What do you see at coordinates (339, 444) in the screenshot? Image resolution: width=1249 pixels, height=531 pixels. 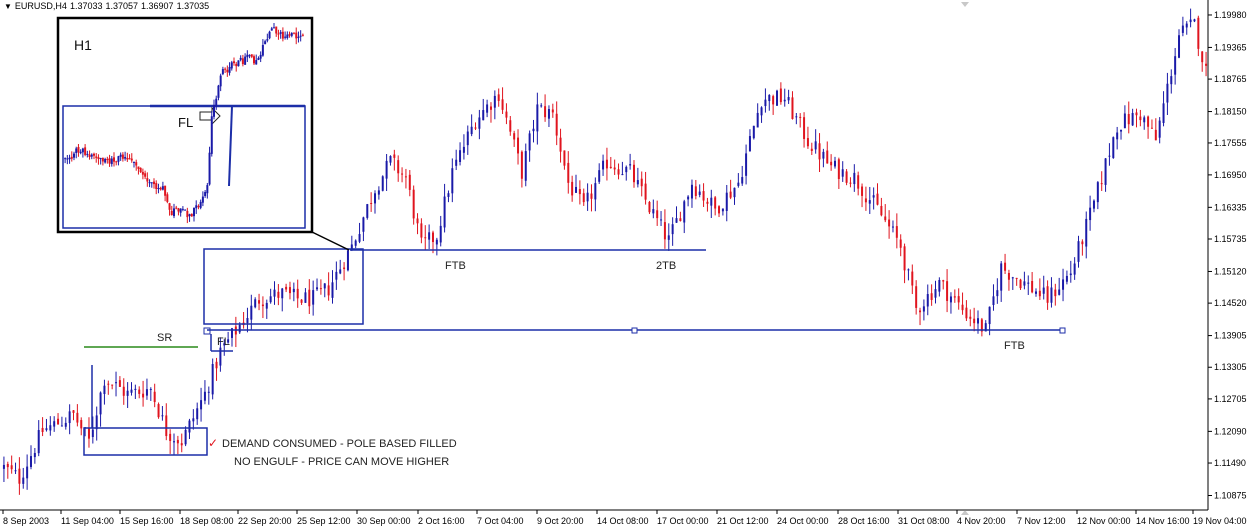 I see `demand-note-line1: DEMAND CONSUMED - POLE BASED FILLED` at bounding box center [339, 444].